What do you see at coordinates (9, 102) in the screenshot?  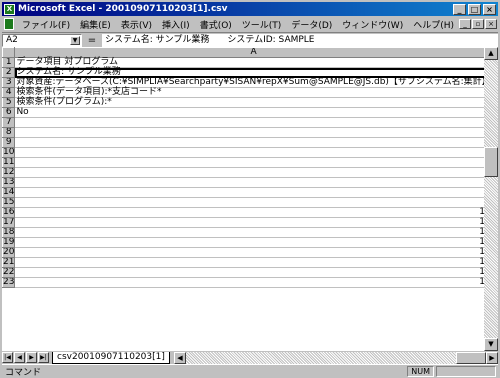 I see `row-header: 5` at bounding box center [9, 102].